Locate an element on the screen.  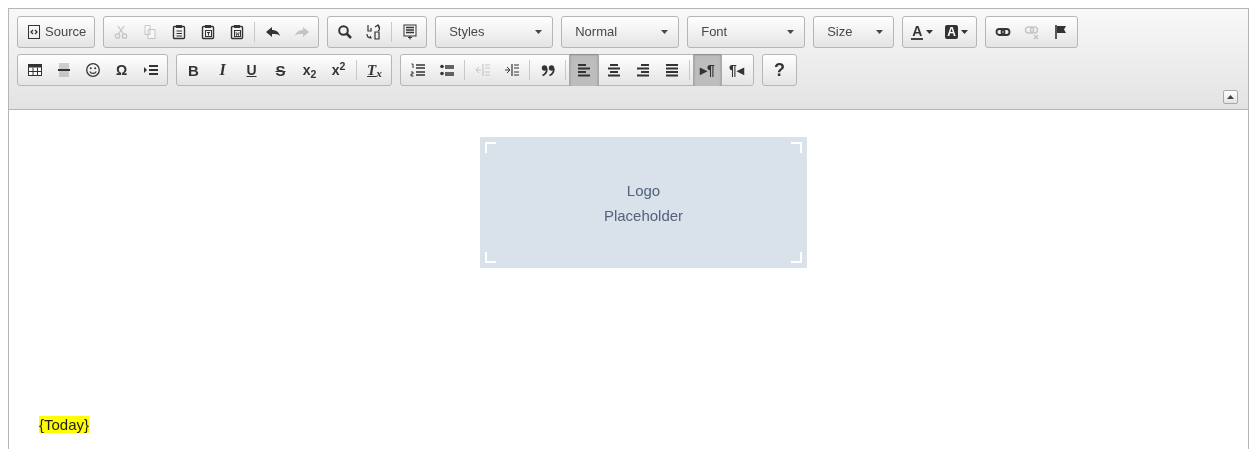
format-dropdown: Styles is located at coordinates (494, 32).